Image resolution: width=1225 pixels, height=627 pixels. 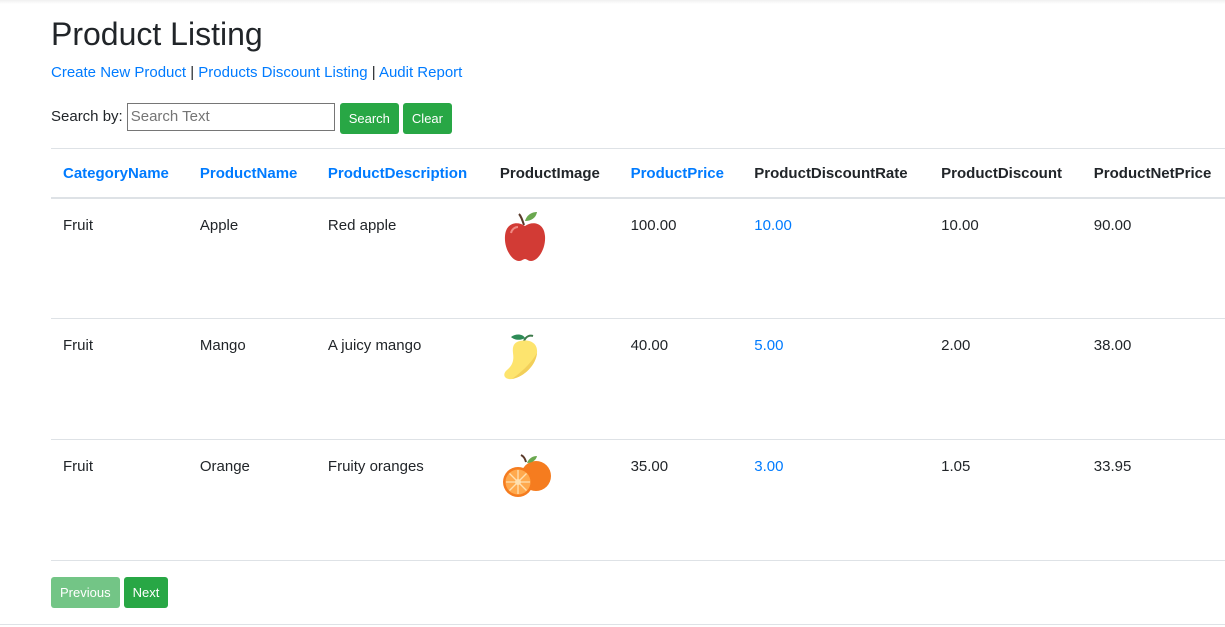 What do you see at coordinates (768, 345) in the screenshot?
I see `discount-rate-link: 5.00` at bounding box center [768, 345].